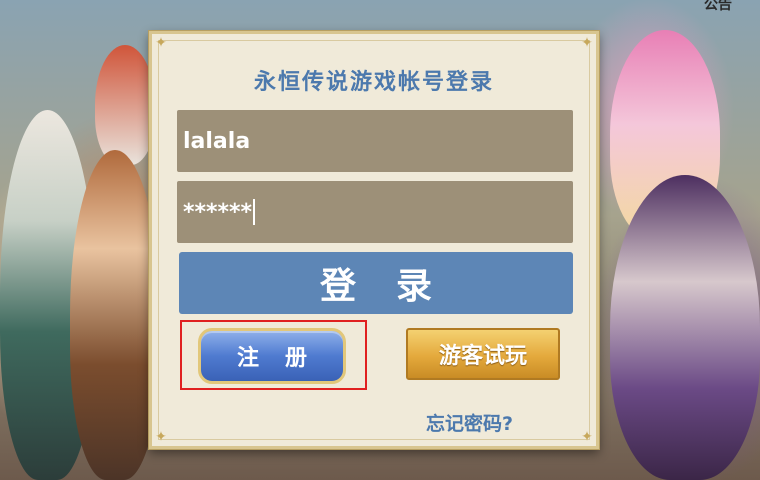  Describe the element at coordinates (469, 422) in the screenshot. I see `forgot-password-link: 忘记密码?` at that location.